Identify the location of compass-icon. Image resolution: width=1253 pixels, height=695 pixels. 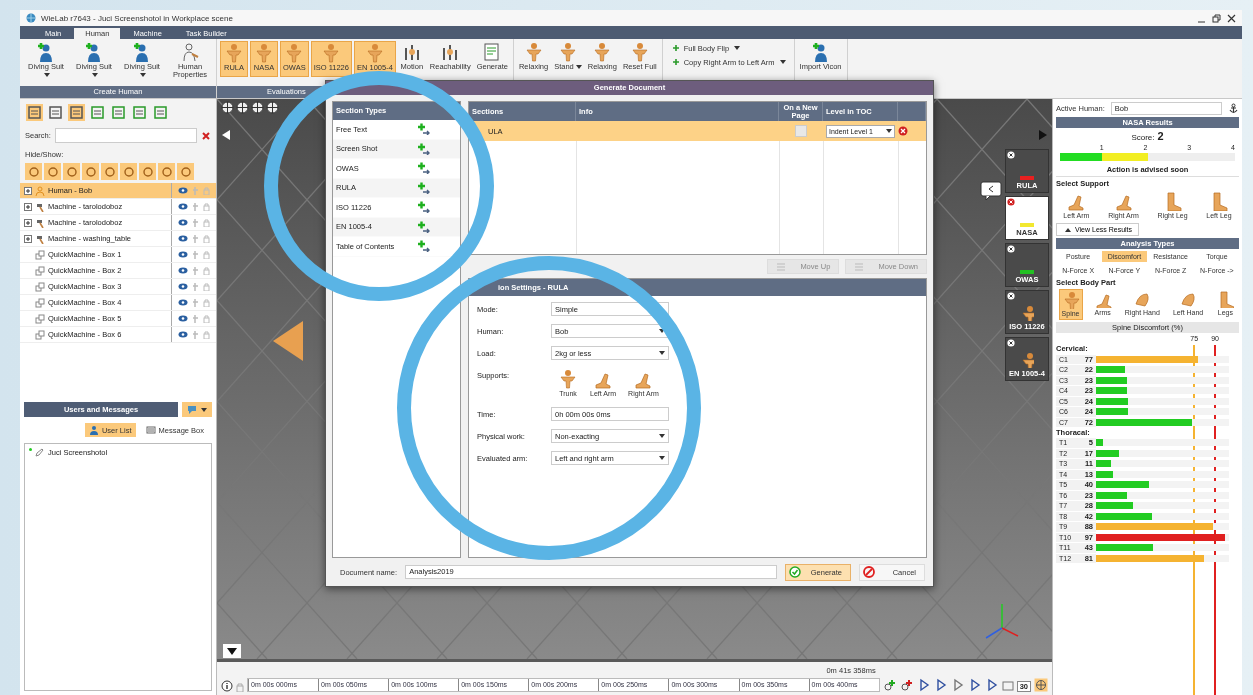
(1041, 685).